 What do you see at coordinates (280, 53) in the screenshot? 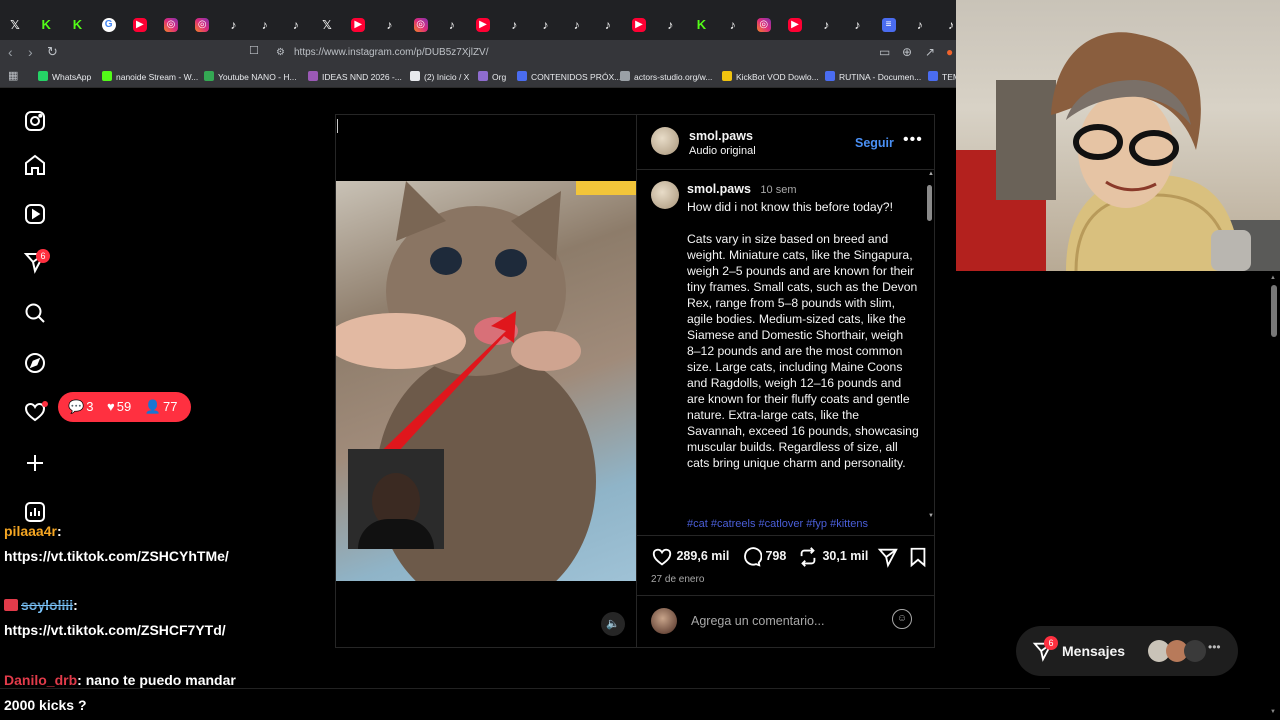
I see `site-info-icon: ⚙` at bounding box center [280, 53].